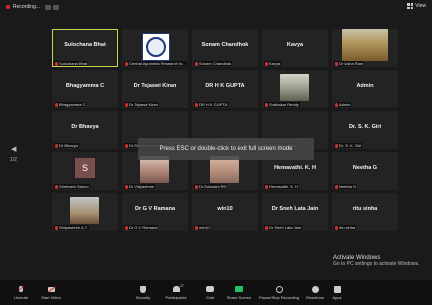 This screenshot has width=432, height=305. I want to click on participant-tile: Dr Tejaswi Kiran Dr Tejaswi Kiran, so click(155, 89).